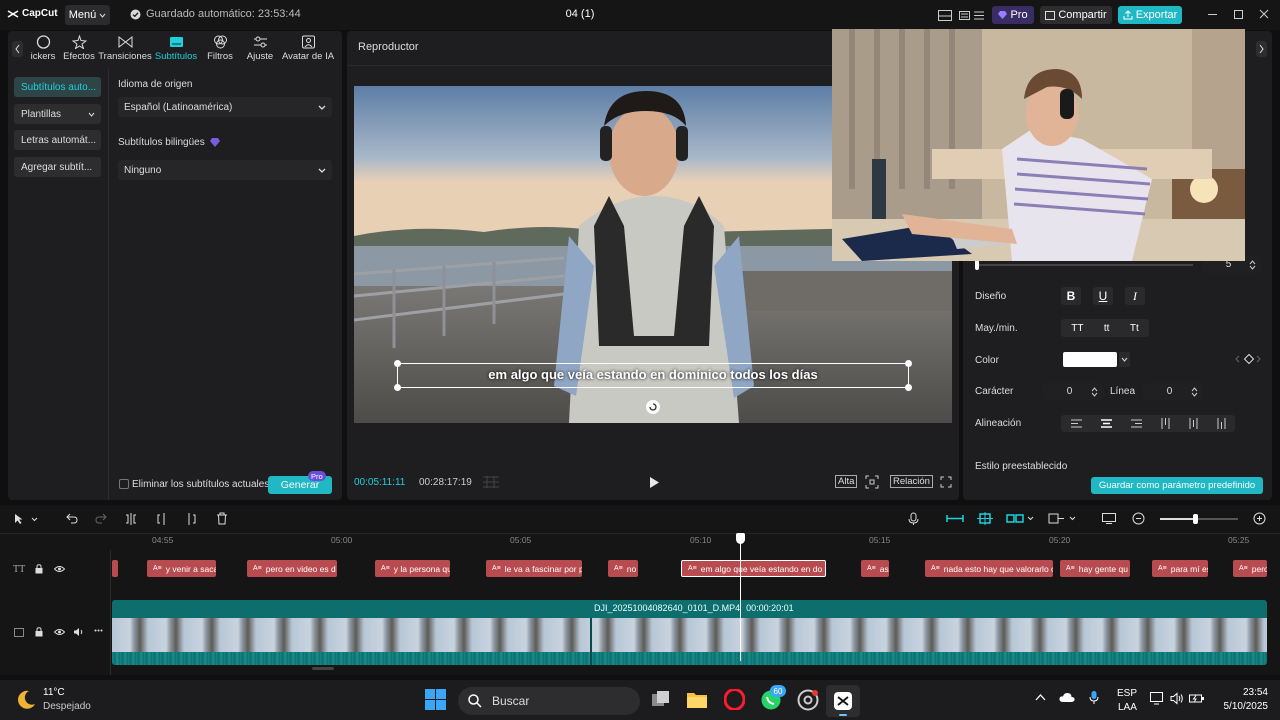  I want to click on tab-transitions: Transiciones, so click(125, 48).